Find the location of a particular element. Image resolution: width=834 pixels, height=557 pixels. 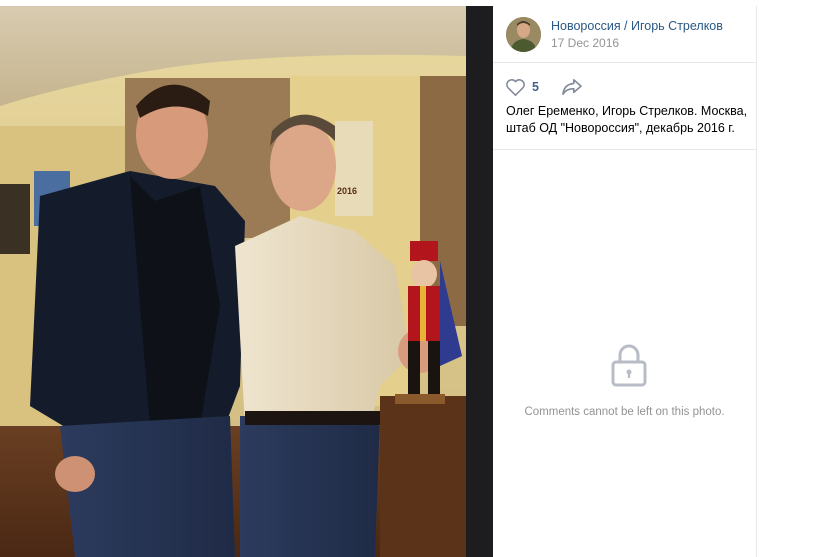

share-arrow-icon is located at coordinates (572, 87).